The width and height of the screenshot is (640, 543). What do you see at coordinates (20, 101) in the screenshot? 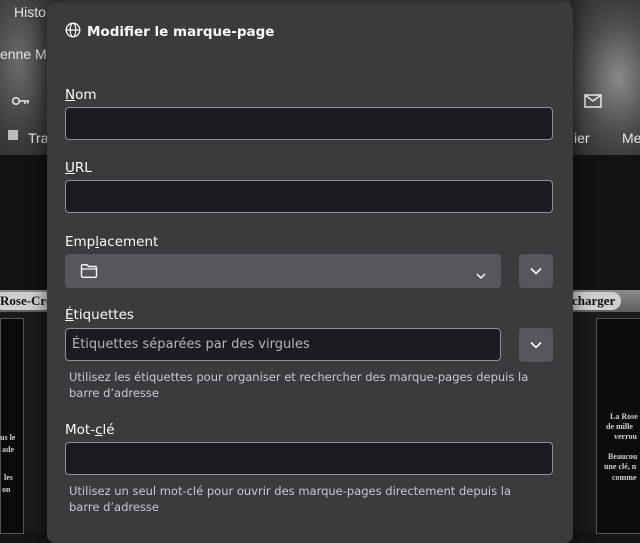
I see `key-icon` at bounding box center [20, 101].